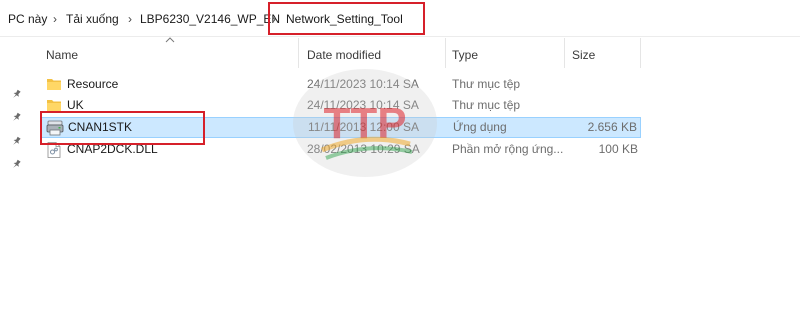  I want to click on file-size: 100 KB, so click(618, 149).